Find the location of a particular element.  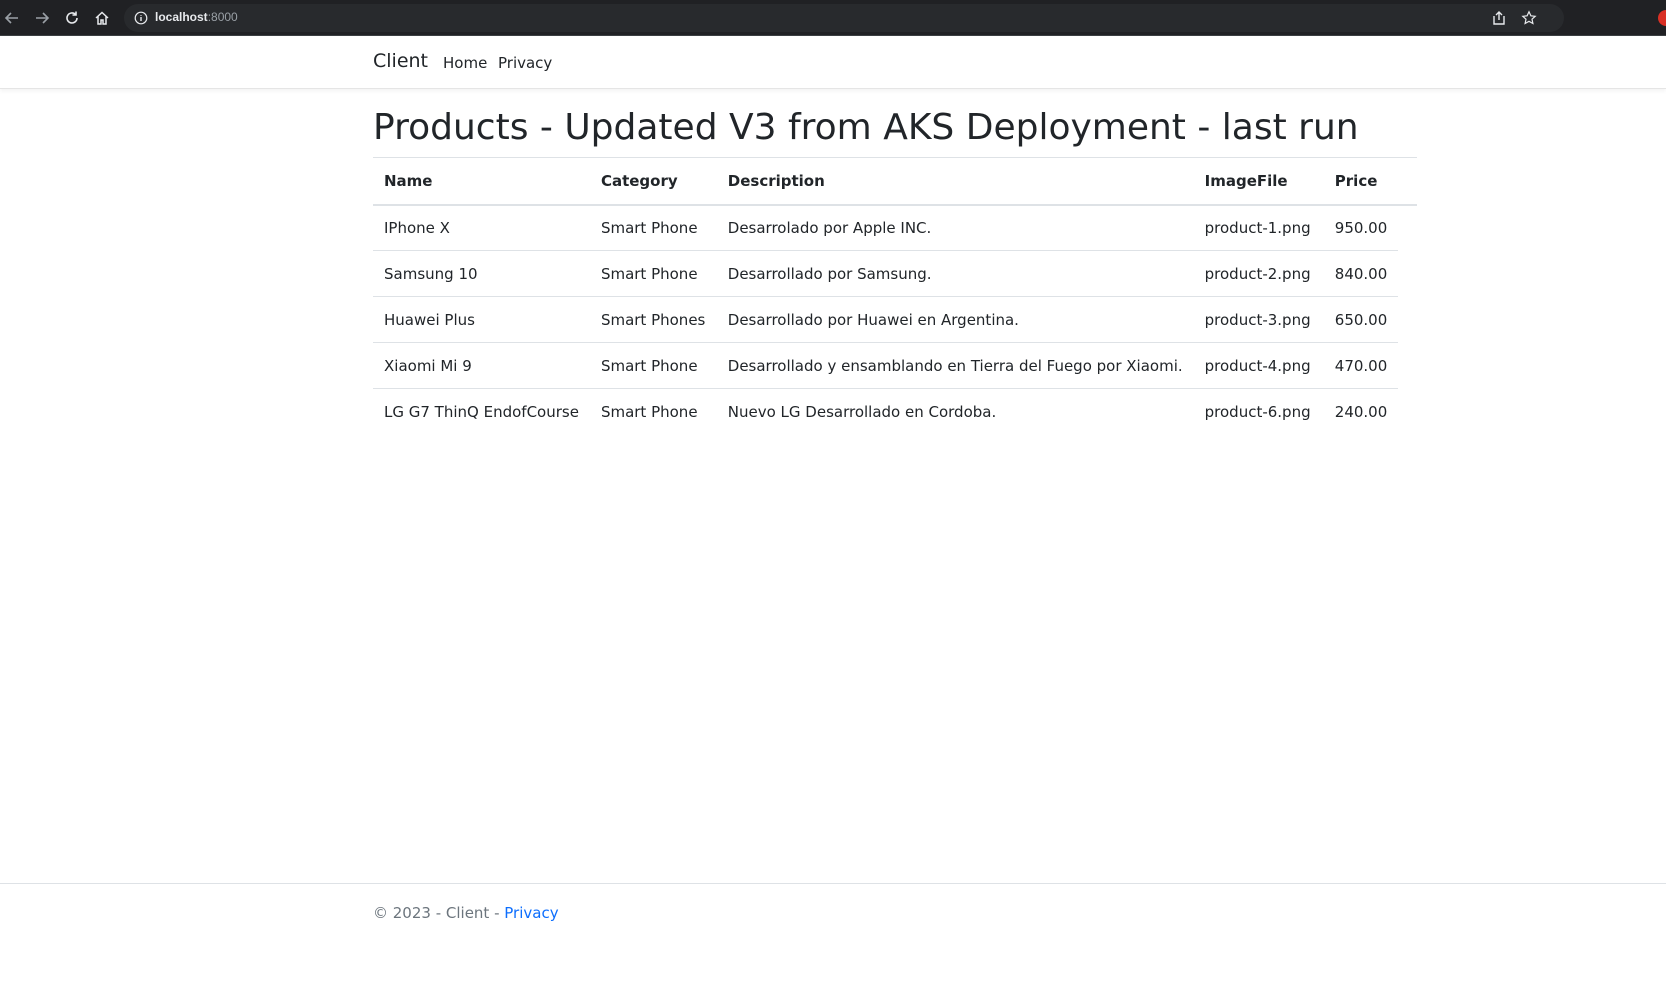

cell-price: 240.00 is located at coordinates (1361, 411).